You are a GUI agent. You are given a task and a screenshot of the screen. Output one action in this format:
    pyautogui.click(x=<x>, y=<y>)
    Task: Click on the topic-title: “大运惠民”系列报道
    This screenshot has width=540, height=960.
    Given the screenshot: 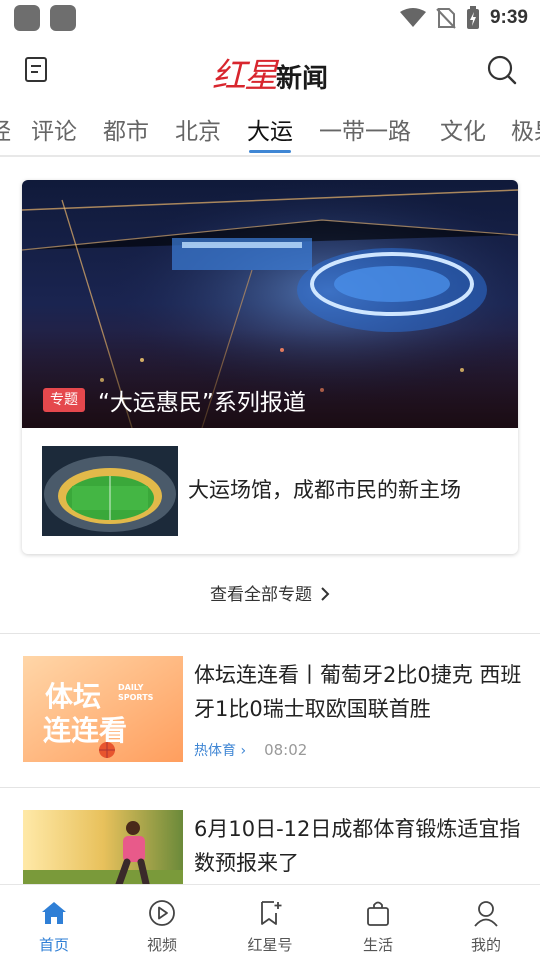 What is the action you would take?
    pyautogui.click(x=202, y=403)
    